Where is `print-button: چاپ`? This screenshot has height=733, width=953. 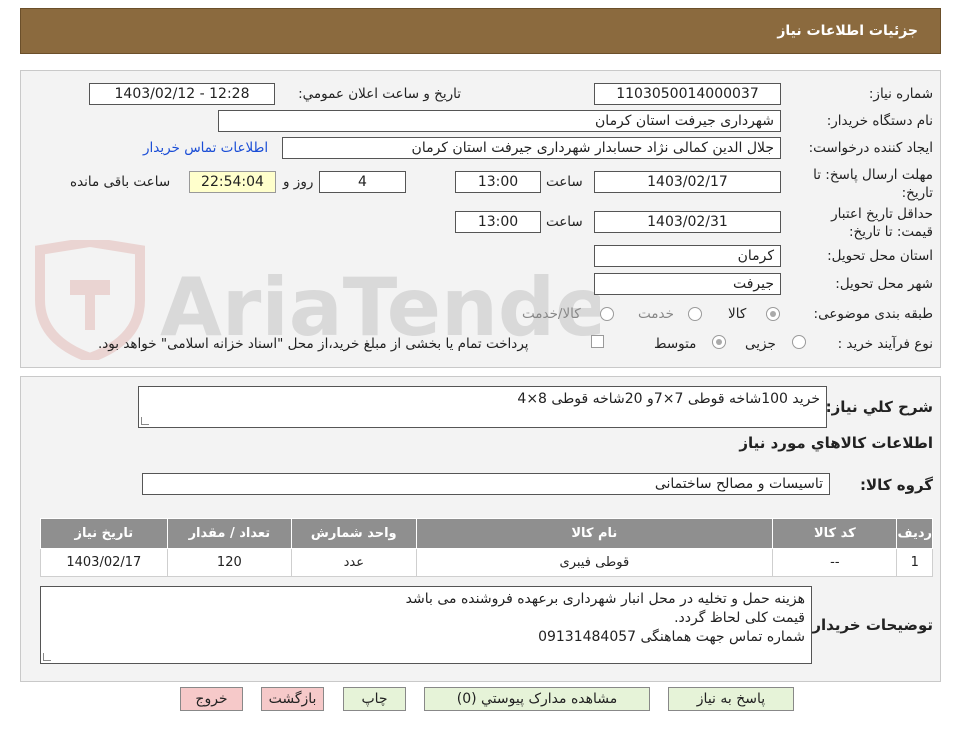 print-button: چاپ is located at coordinates (374, 699).